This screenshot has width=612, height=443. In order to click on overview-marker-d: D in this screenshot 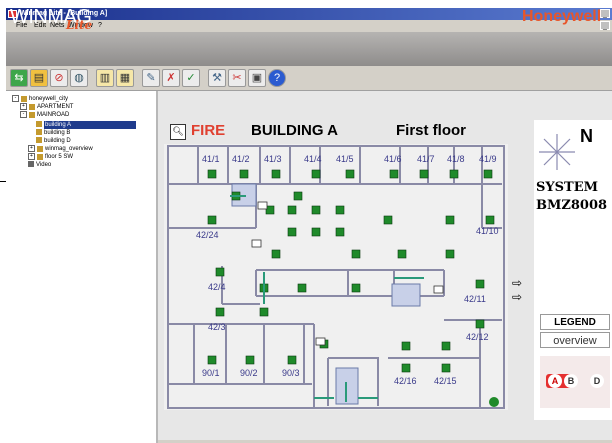, I will do `click(597, 381)`.